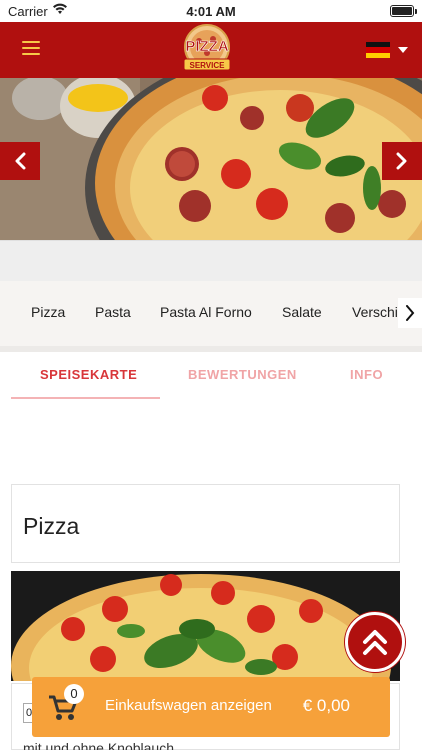 The image size is (422, 750). I want to click on view-cart-button: 0 Einkaufswagen anzeigen € 0,00, so click(211, 707).